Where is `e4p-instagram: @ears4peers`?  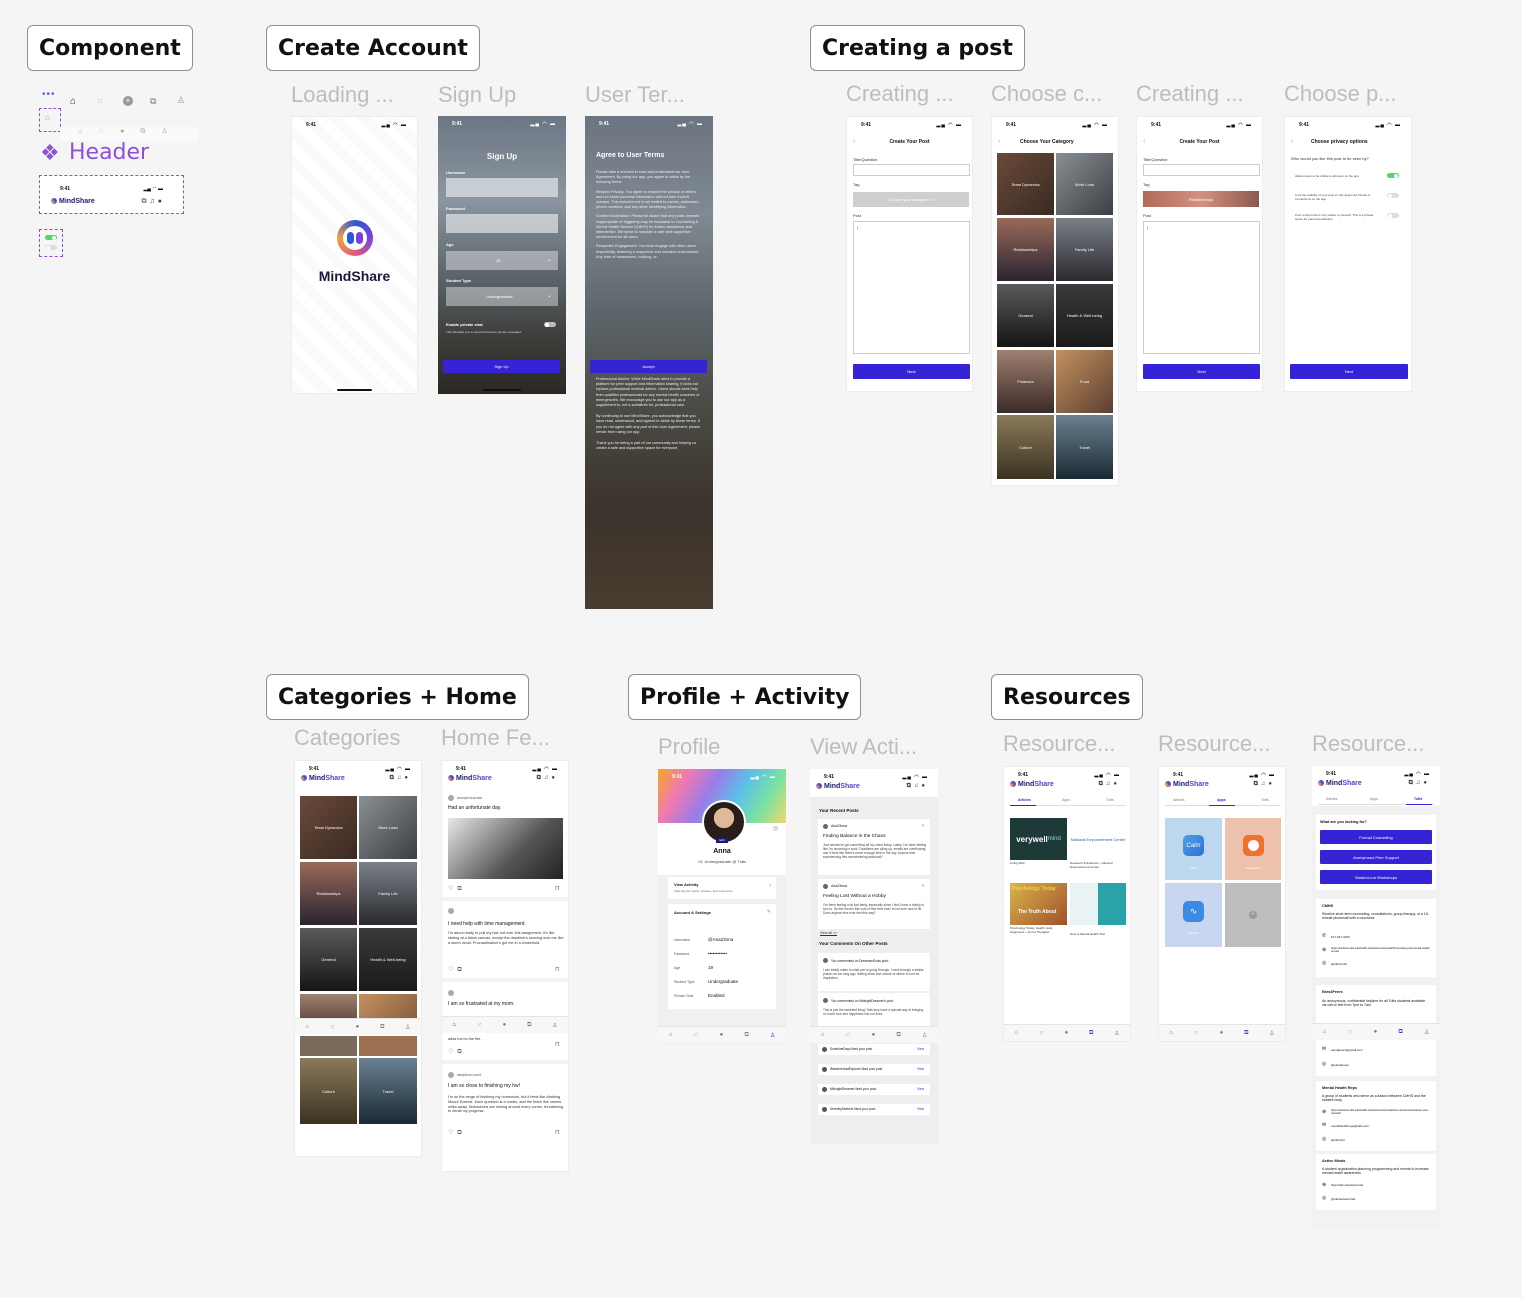
e4p-instagram: @ears4peers is located at coordinates (1340, 1065).